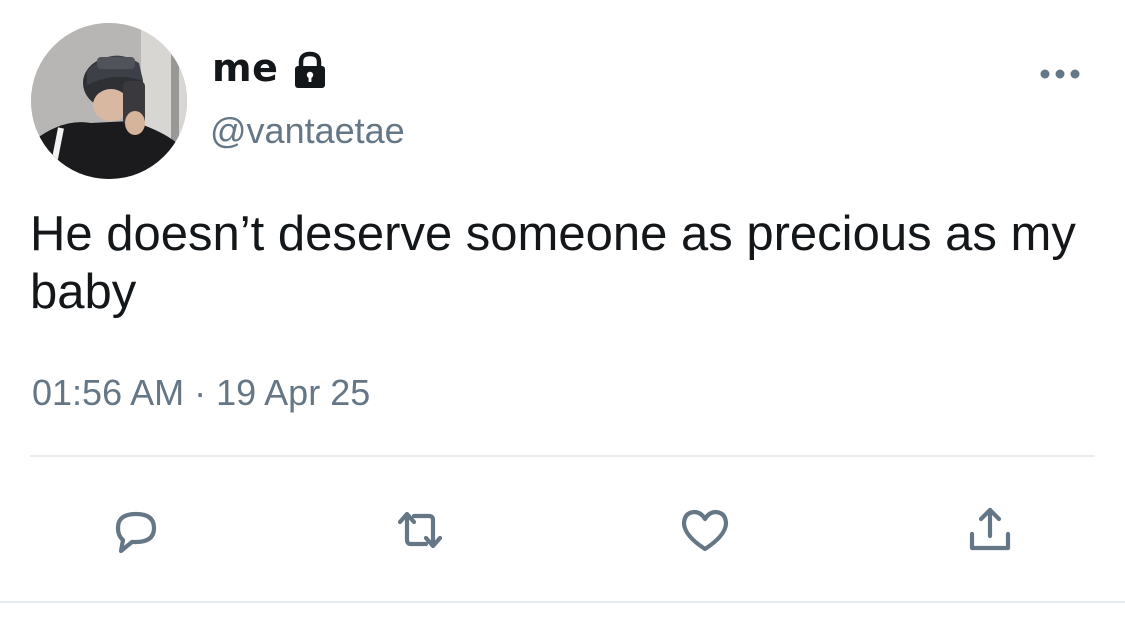  I want to click on heart-icon, so click(705, 530).